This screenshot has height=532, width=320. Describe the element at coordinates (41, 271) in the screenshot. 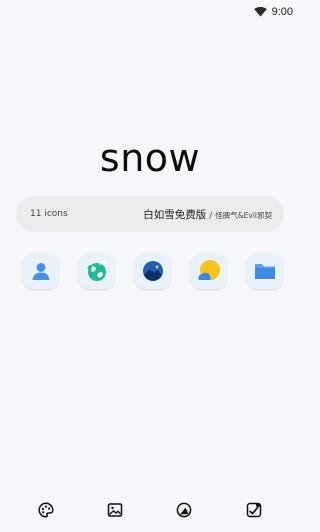

I see `contacts-icon` at that location.